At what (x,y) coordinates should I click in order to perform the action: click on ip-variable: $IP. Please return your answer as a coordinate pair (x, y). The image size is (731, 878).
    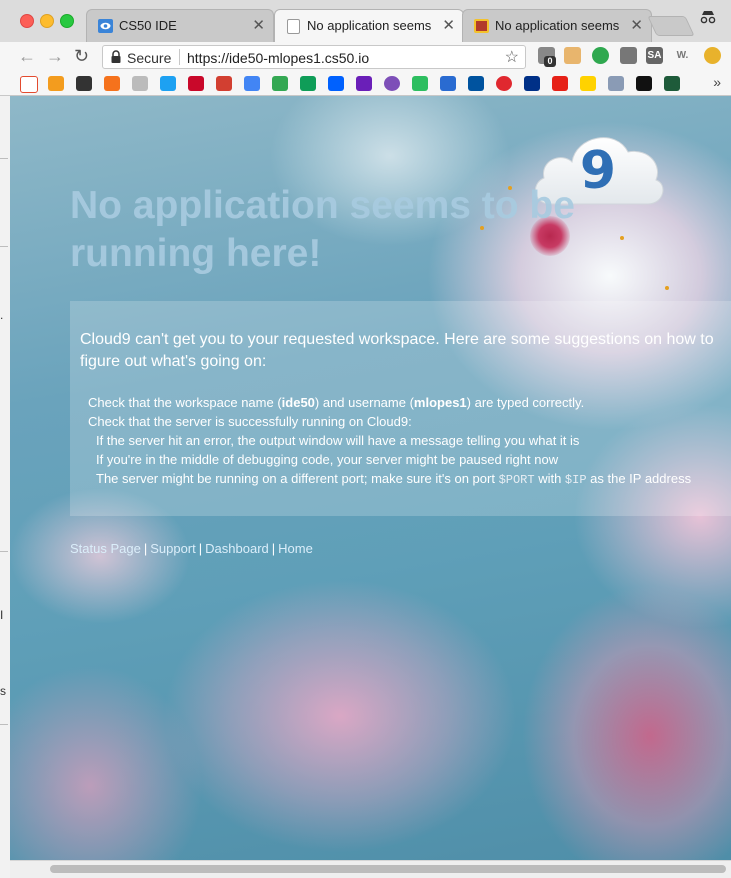
    Looking at the image, I should click on (575, 480).